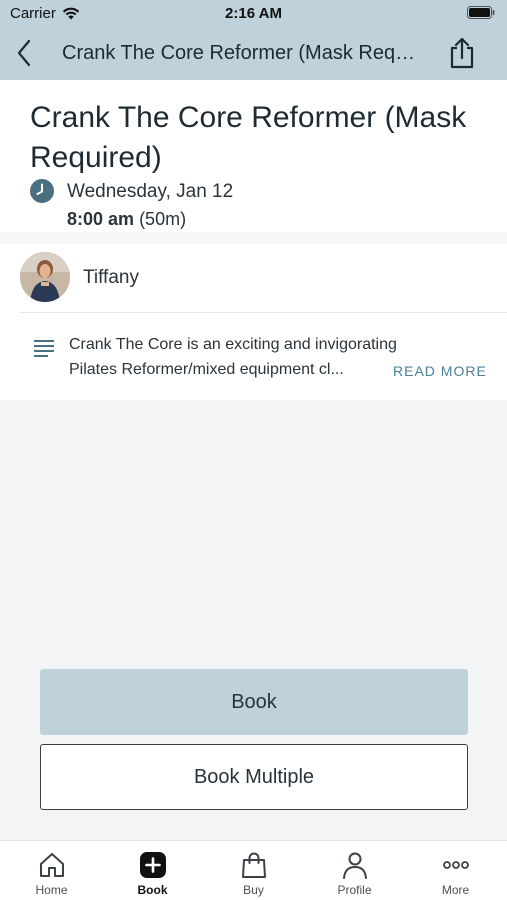 The image size is (507, 900). Describe the element at coordinates (254, 777) in the screenshot. I see `book-multiple-button: Book Multiple` at that location.